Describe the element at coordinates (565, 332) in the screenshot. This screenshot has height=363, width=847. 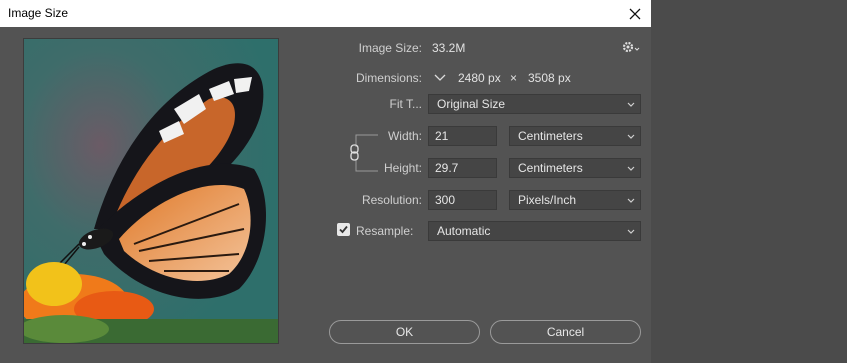
I see `cancel-button: Cancel` at that location.